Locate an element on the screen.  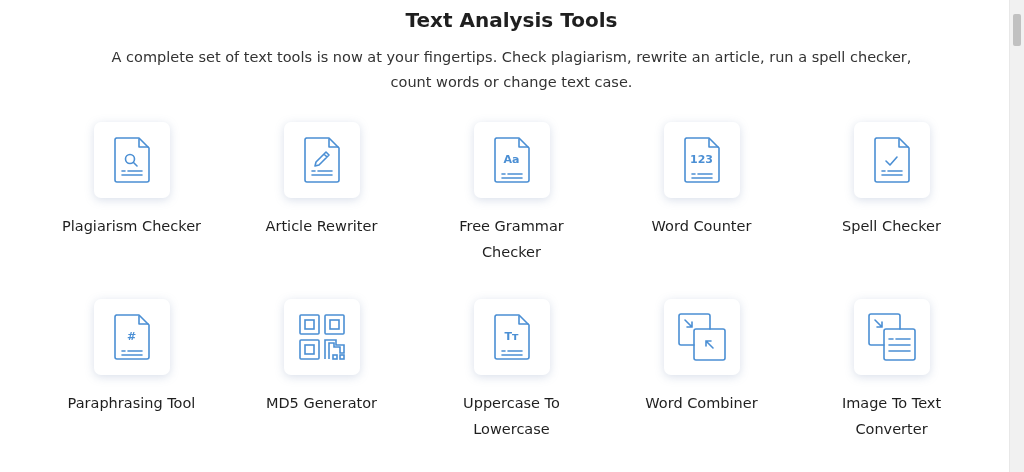
check-document-icon is located at coordinates (891, 160).